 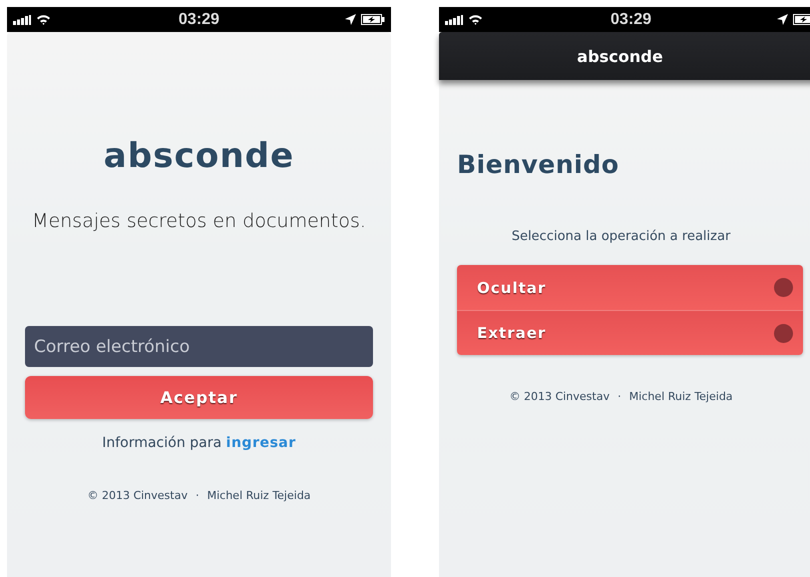 What do you see at coordinates (199, 156) in the screenshot?
I see `app-logo: absconde` at bounding box center [199, 156].